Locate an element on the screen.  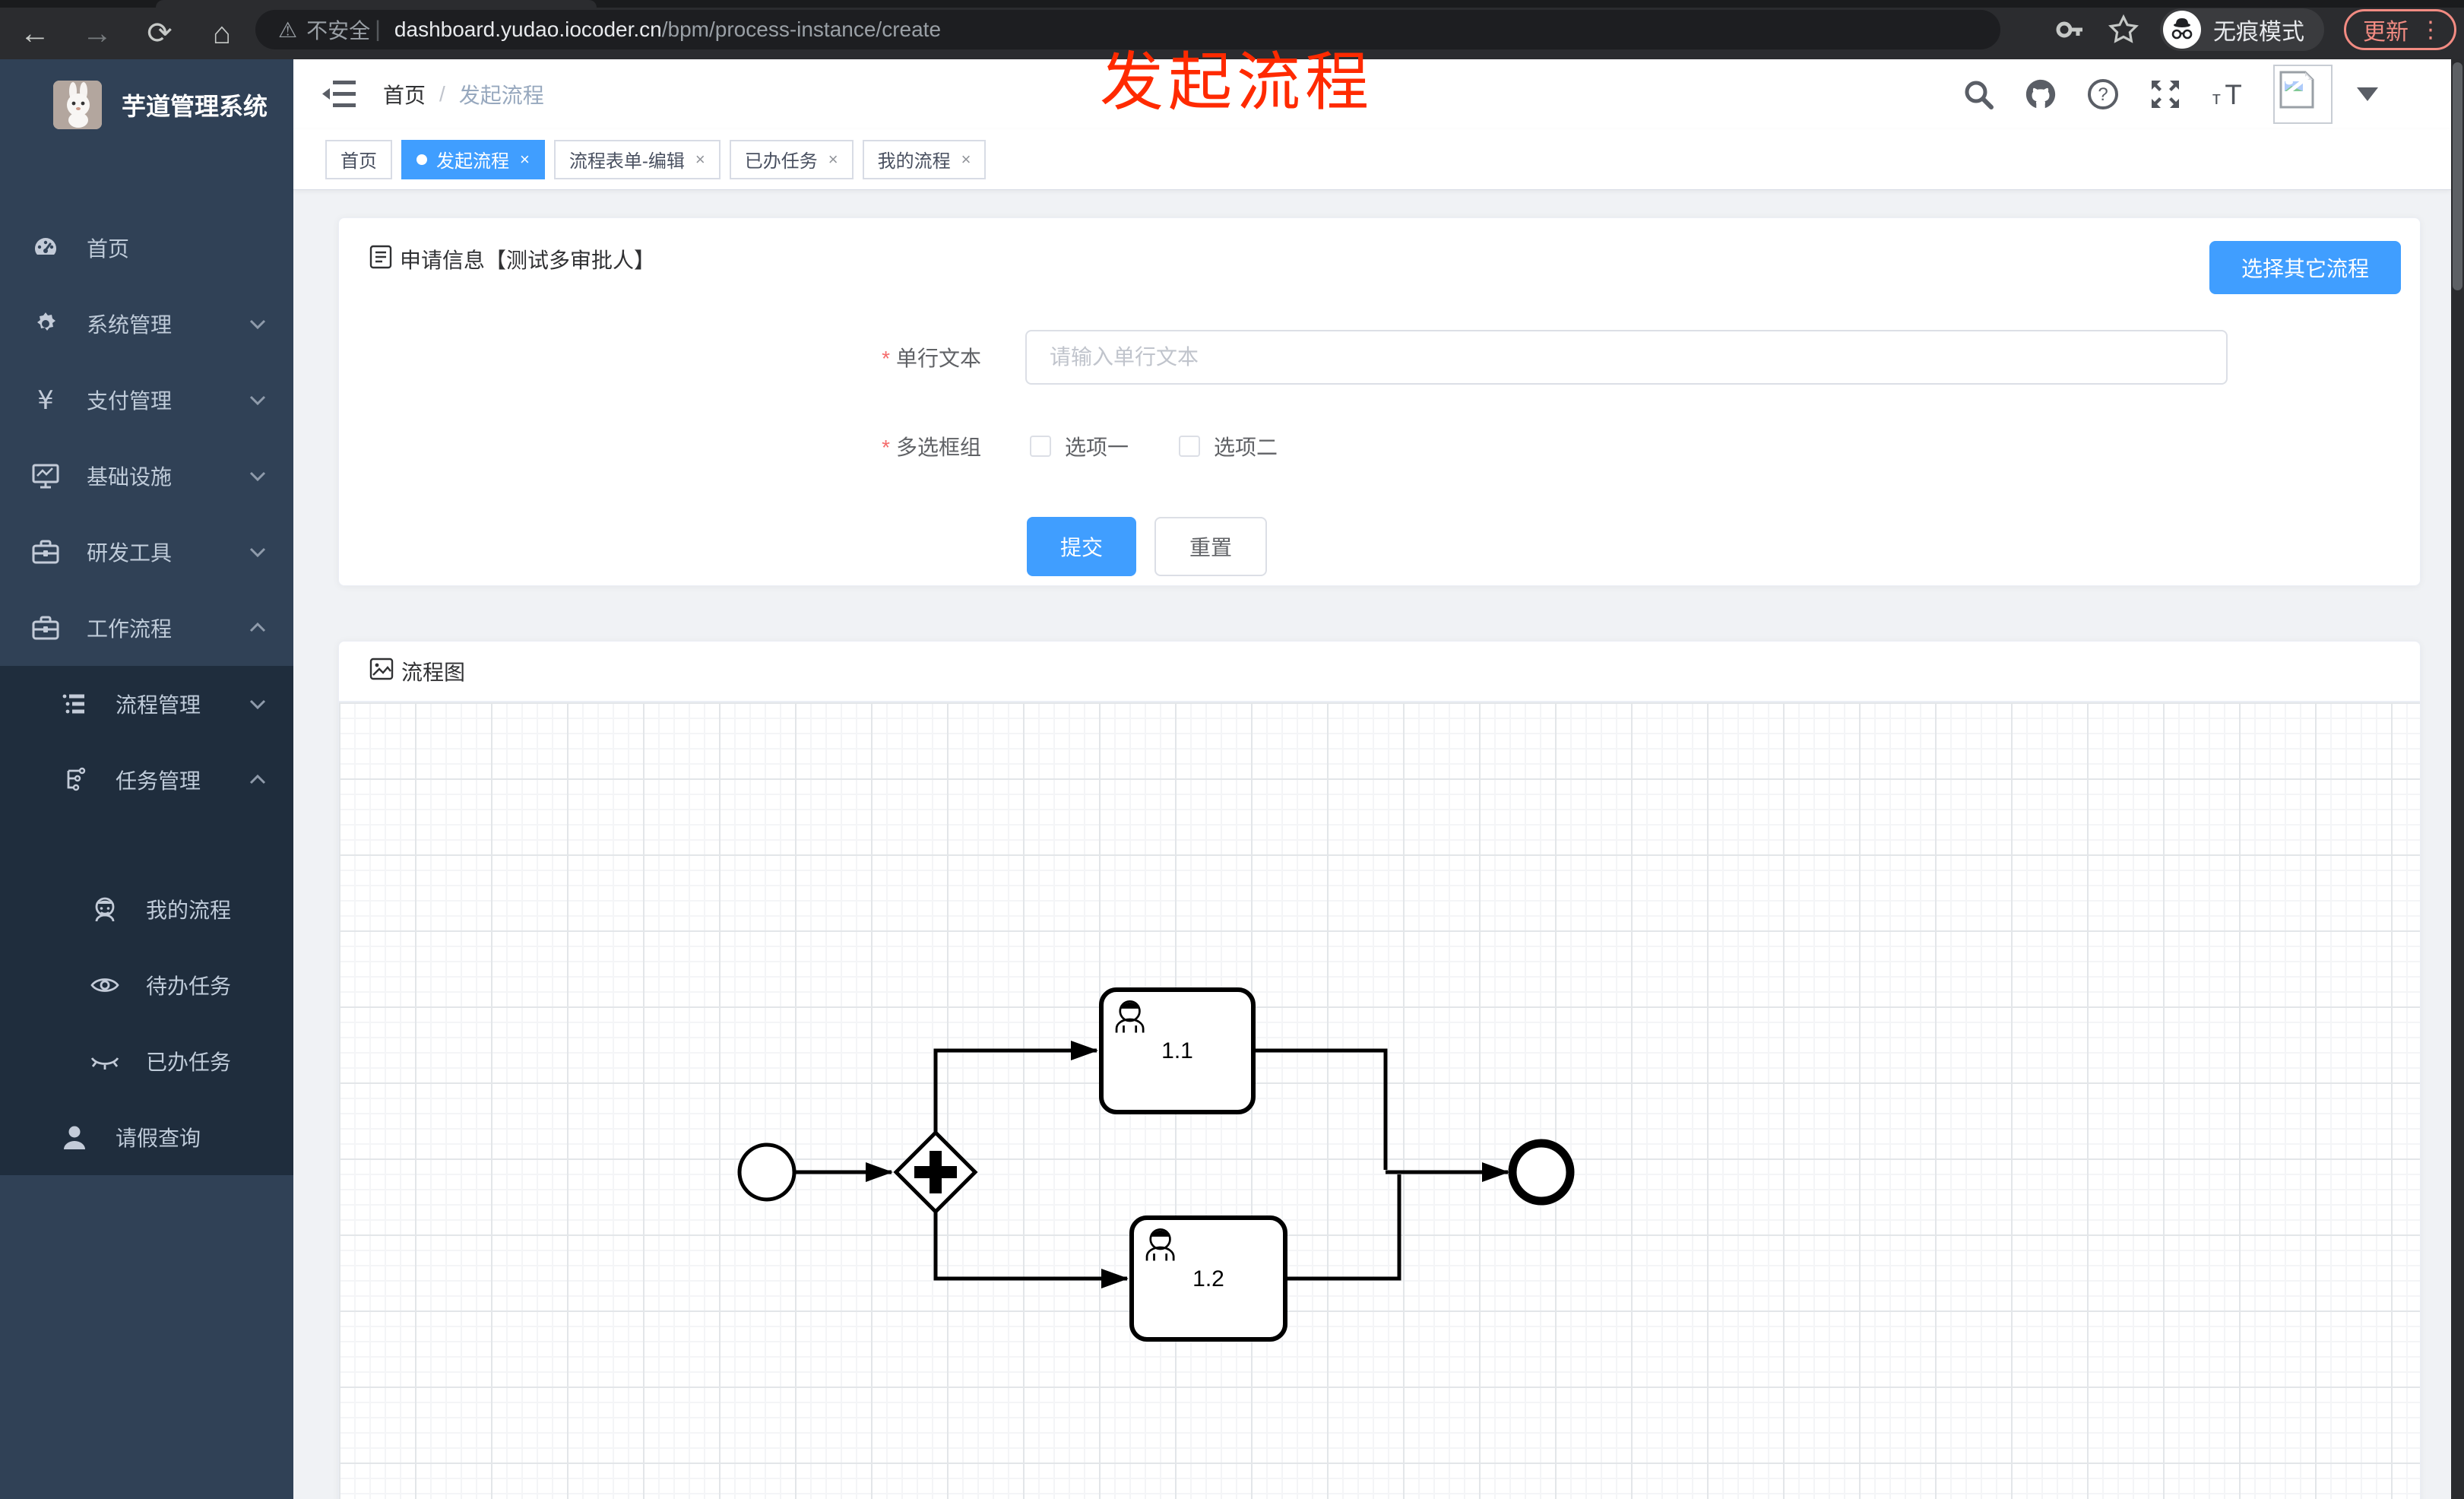
page-scrollbar-thumb is located at coordinates (2457, 176).